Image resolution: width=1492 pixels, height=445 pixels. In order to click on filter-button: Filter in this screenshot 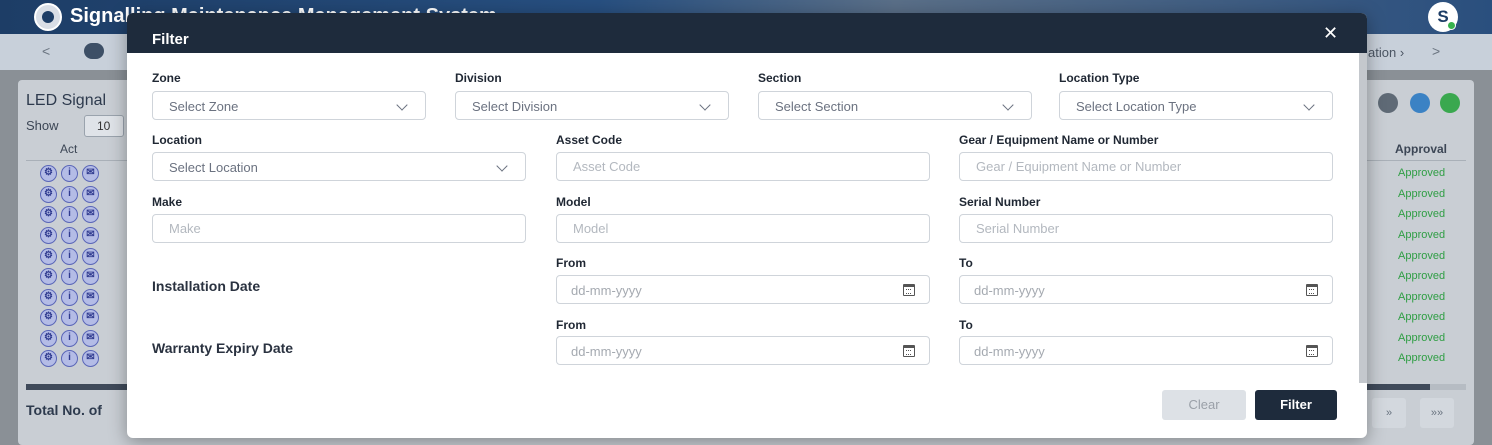, I will do `click(1296, 405)`.